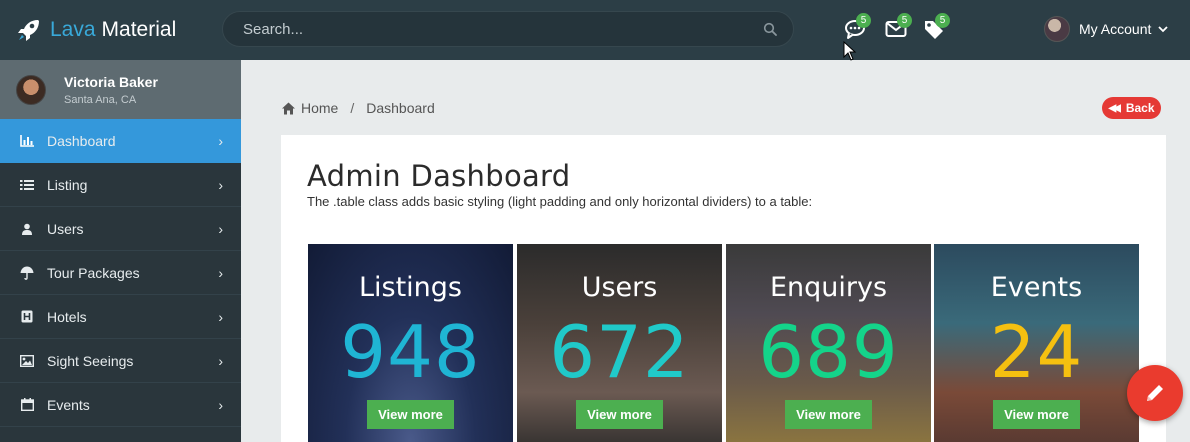 The width and height of the screenshot is (1190, 442). What do you see at coordinates (27, 361) in the screenshot?
I see `image-icon` at bounding box center [27, 361].